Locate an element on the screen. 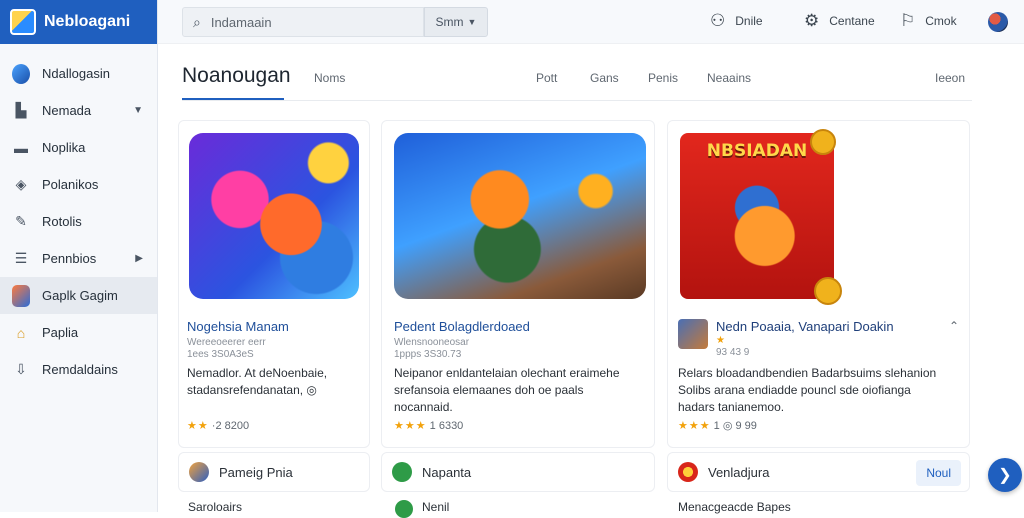 This screenshot has width=1024, height=518. card-subtitle: ★ is located at coordinates (720, 340).